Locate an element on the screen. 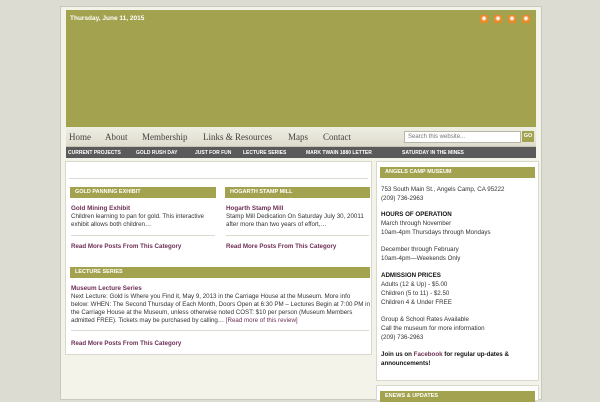 This screenshot has width=600, height=402. nav-links-resources: Links & Resources is located at coordinates (237, 137).